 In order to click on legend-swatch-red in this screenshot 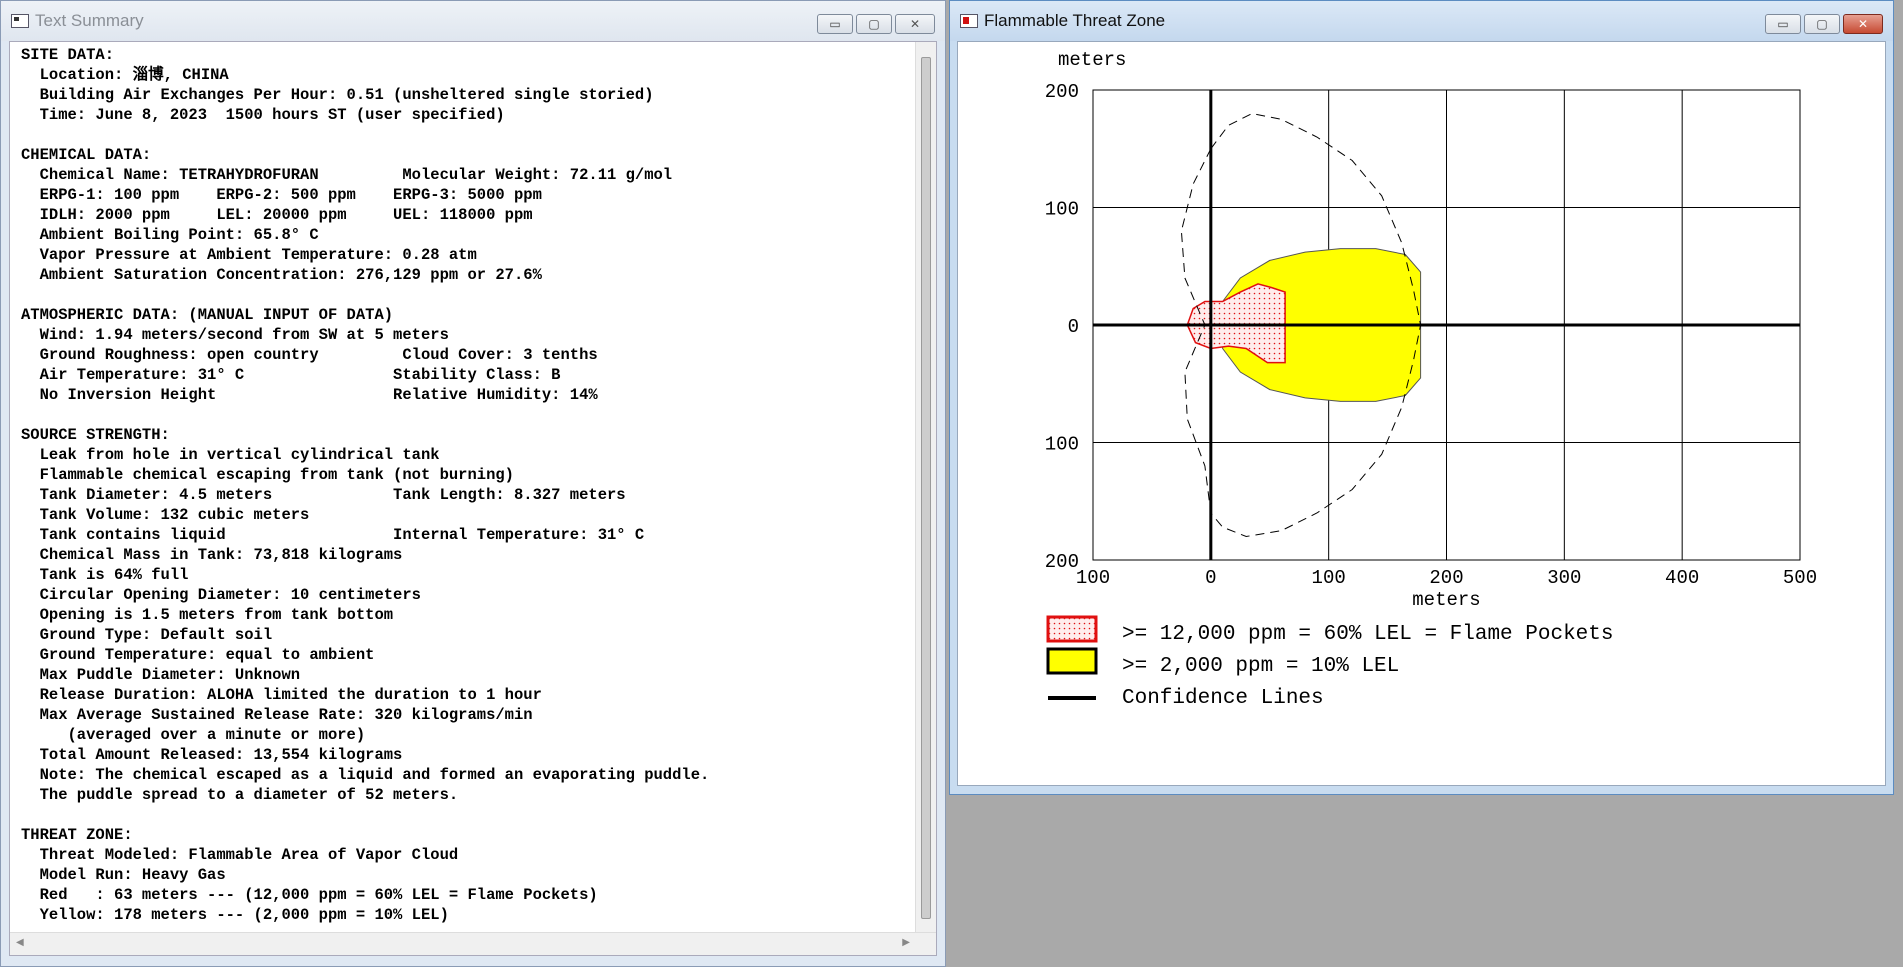, I will do `click(1072, 629)`.